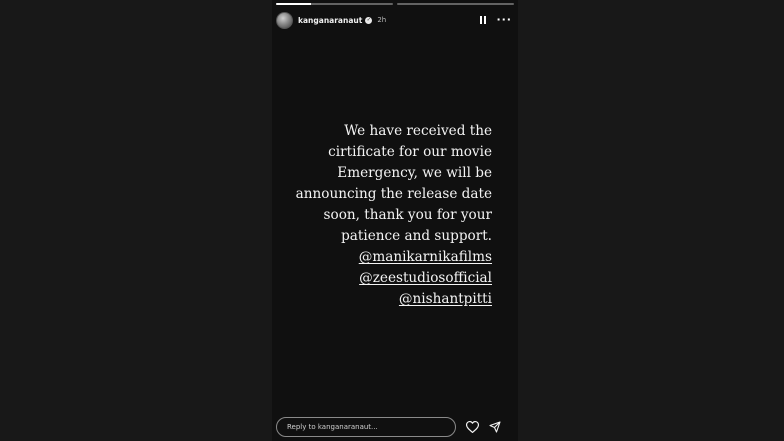 The width and height of the screenshot is (784, 441). Describe the element at coordinates (504, 19) in the screenshot. I see `more-options-icon: ···` at that location.